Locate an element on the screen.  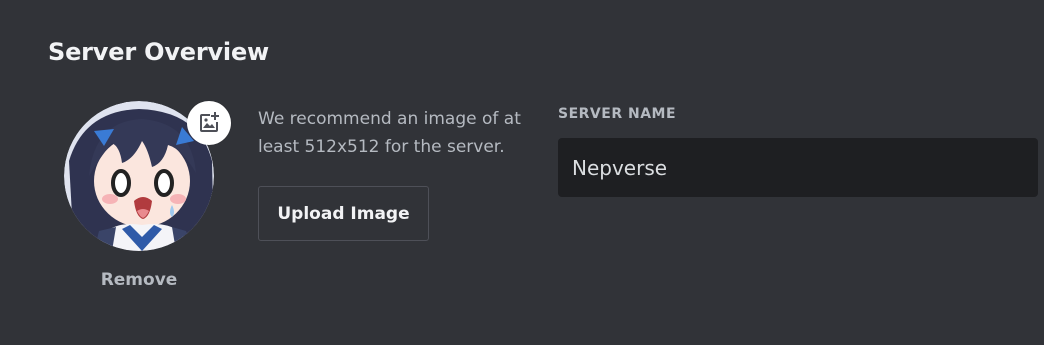
server-name-input is located at coordinates (798, 167).